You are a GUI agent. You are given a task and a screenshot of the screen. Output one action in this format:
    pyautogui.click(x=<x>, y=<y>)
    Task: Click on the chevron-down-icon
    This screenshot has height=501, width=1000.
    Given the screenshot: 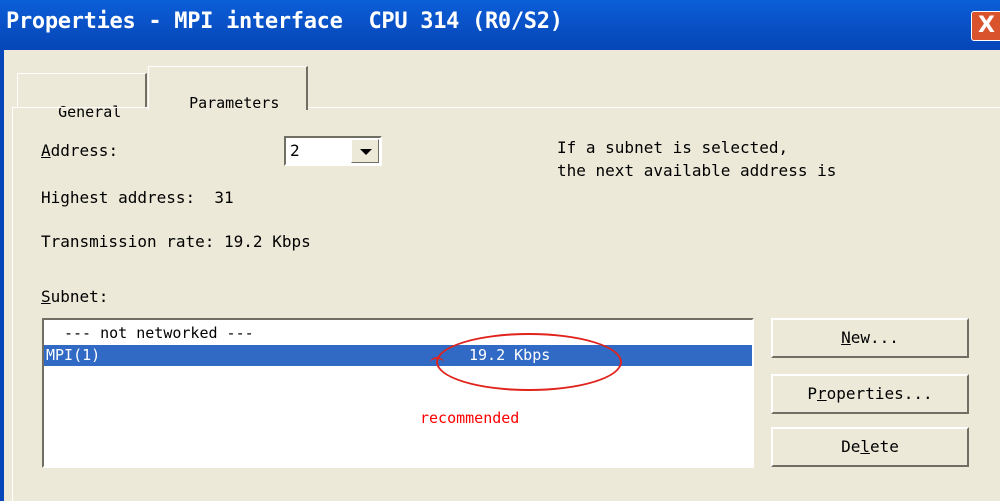 What is the action you would take?
    pyautogui.click(x=365, y=151)
    